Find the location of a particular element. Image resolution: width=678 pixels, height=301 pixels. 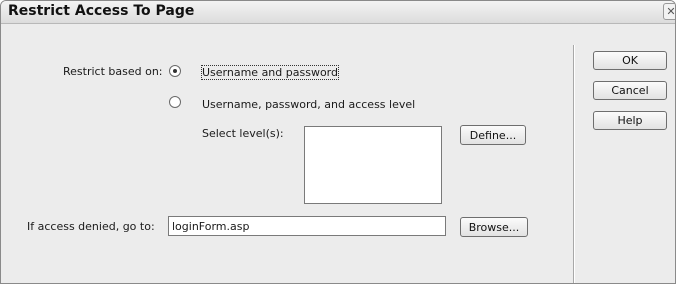

radio-username-password-access-level is located at coordinates (175, 102).